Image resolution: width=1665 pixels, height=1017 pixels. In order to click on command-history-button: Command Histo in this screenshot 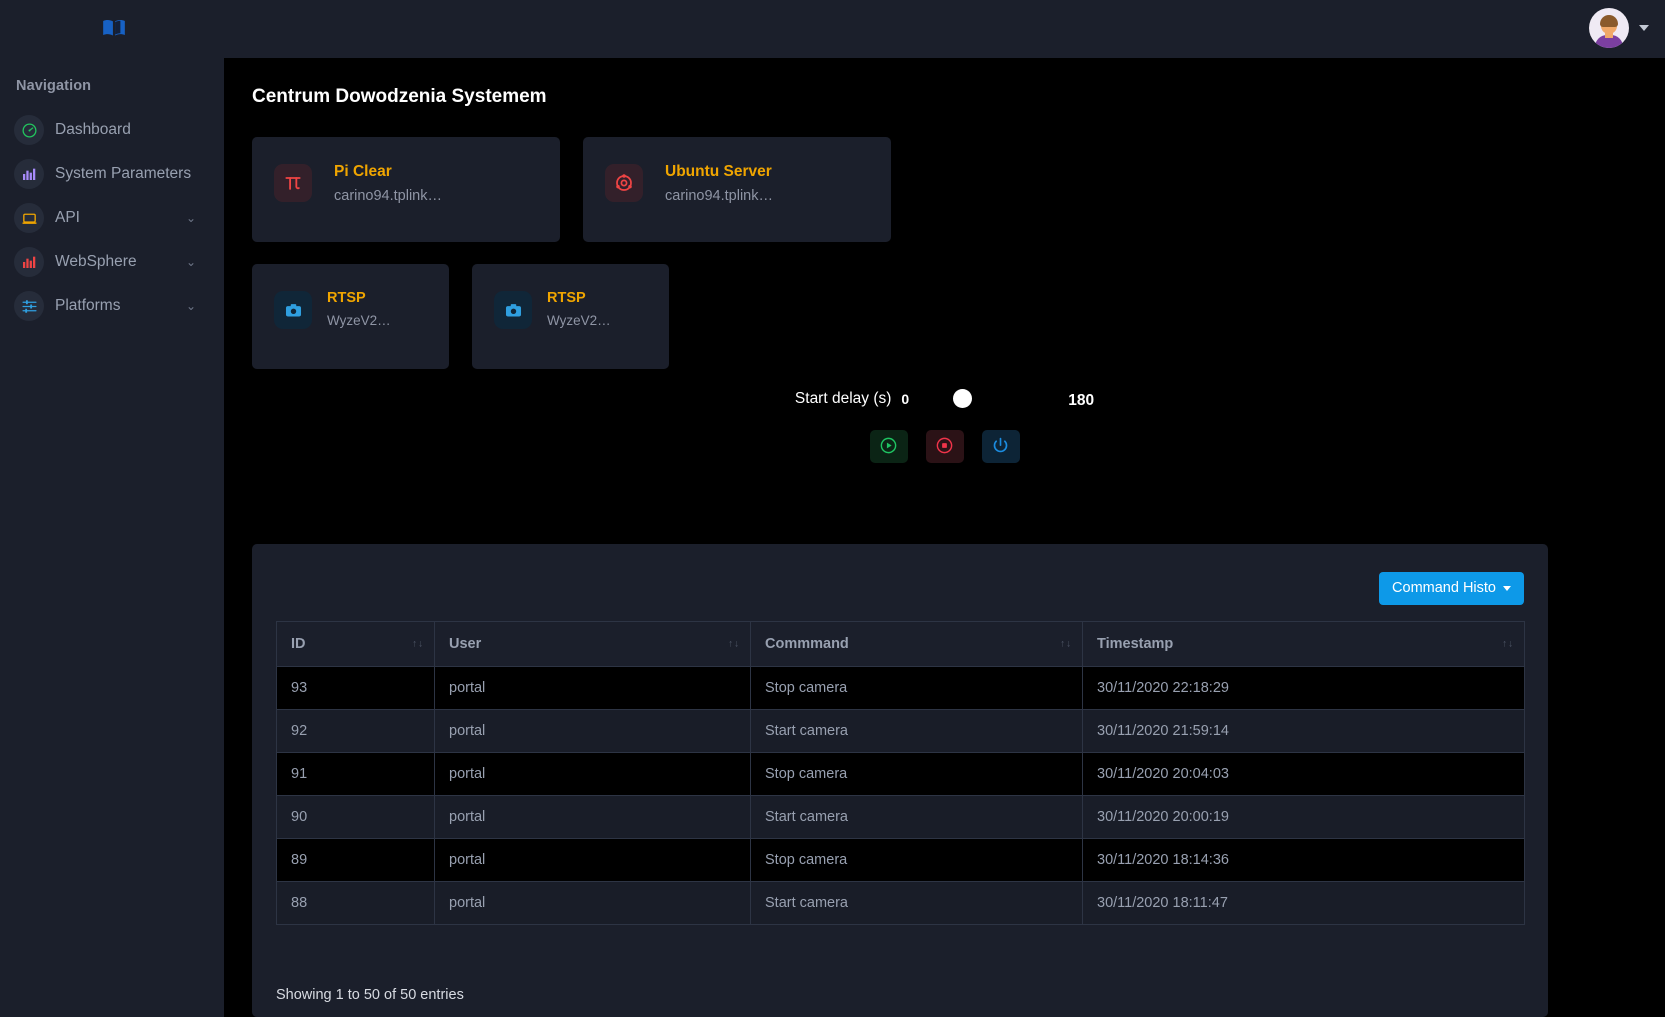, I will do `click(1451, 588)`.